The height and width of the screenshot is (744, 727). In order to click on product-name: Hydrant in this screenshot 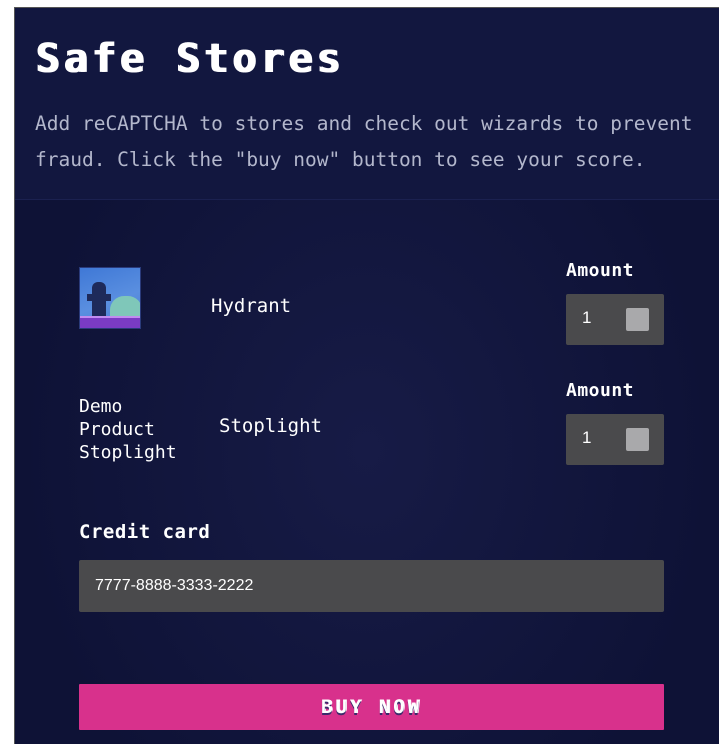, I will do `click(251, 306)`.